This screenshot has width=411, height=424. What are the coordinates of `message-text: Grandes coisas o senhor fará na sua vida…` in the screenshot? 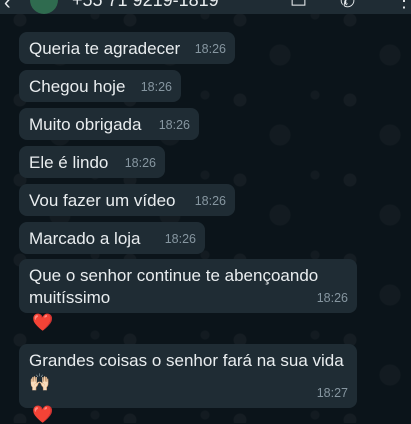 It's located at (189, 371).